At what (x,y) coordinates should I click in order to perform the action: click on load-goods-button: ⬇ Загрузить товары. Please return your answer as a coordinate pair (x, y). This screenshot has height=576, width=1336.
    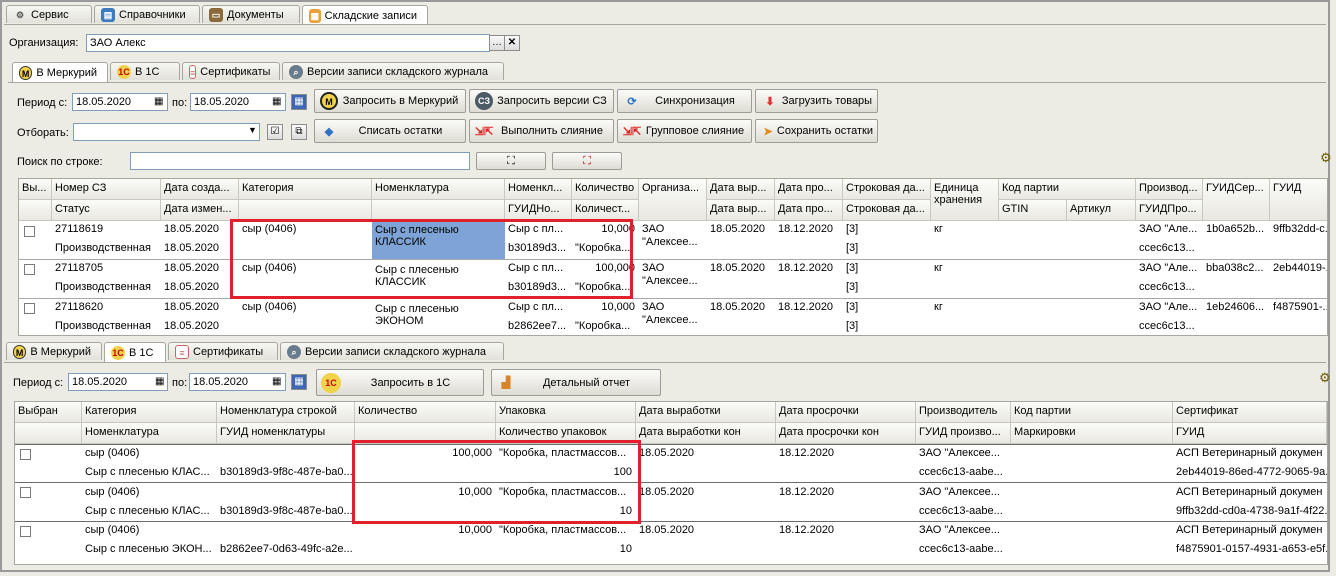
    Looking at the image, I should click on (816, 101).